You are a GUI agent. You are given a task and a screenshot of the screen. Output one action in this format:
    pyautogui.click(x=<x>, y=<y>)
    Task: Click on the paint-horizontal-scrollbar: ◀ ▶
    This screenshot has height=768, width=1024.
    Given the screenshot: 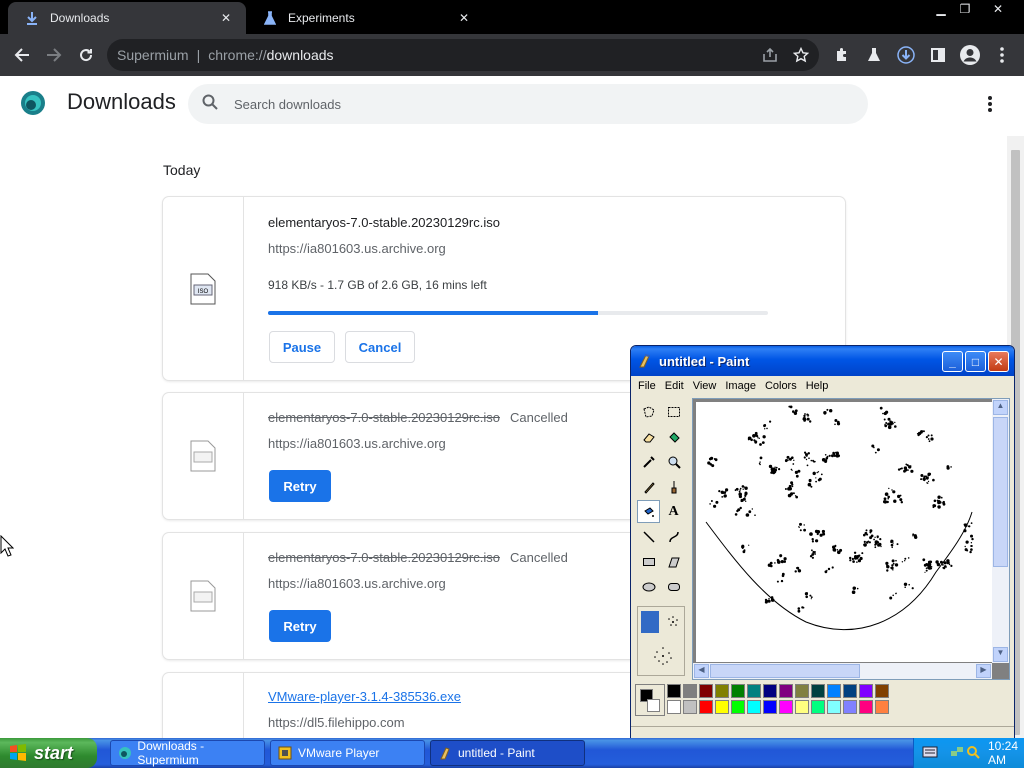 What is the action you would take?
    pyautogui.click(x=842, y=671)
    